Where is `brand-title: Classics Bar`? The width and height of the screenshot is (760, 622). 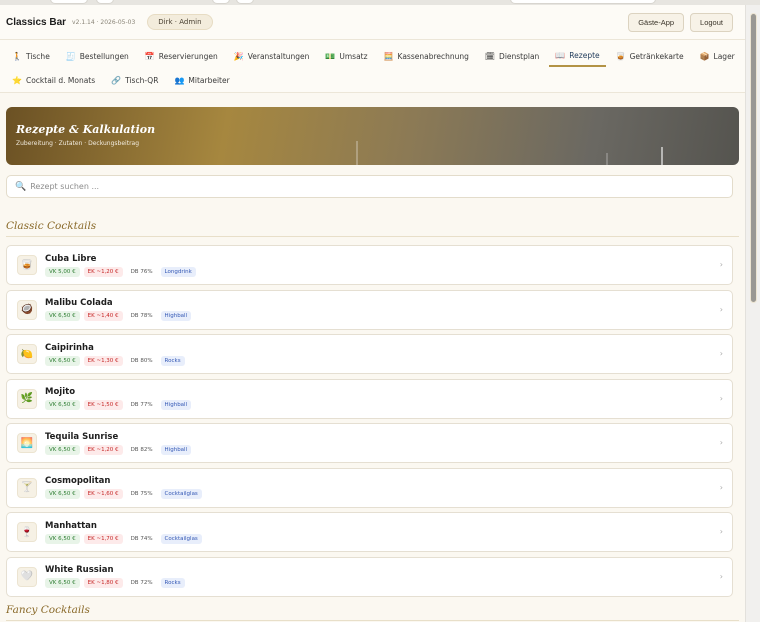 brand-title: Classics Bar is located at coordinates (36, 22).